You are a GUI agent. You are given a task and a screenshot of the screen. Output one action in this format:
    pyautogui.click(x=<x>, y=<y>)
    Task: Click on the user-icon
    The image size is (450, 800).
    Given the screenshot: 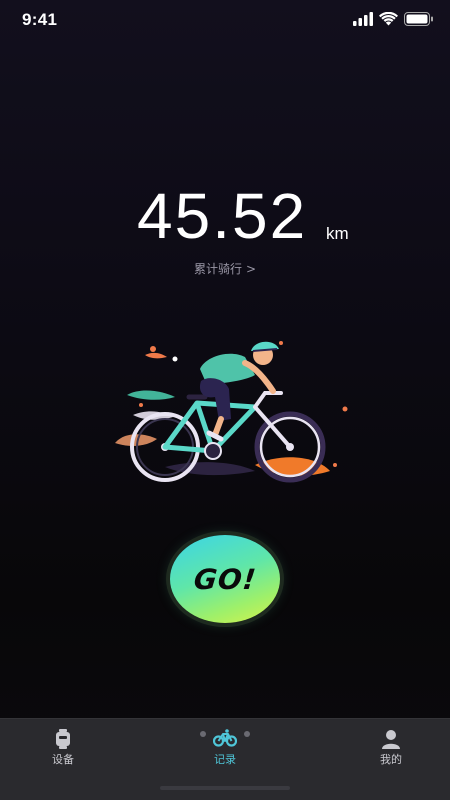 What is the action you would take?
    pyautogui.click(x=391, y=741)
    